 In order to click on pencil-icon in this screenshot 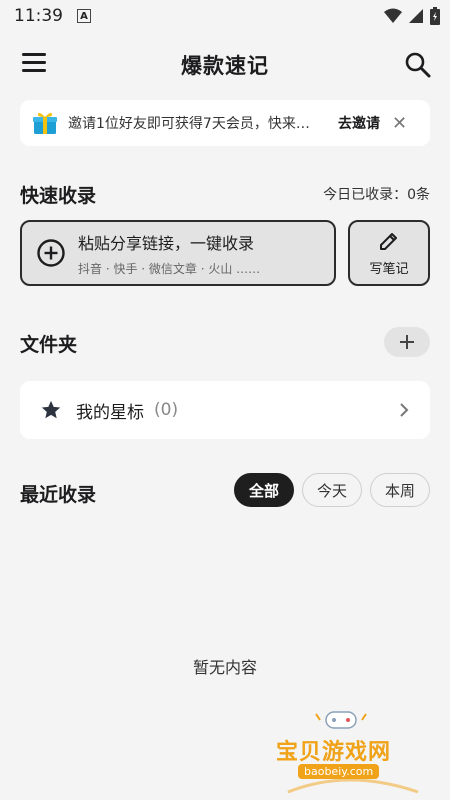, I will do `click(388, 241)`.